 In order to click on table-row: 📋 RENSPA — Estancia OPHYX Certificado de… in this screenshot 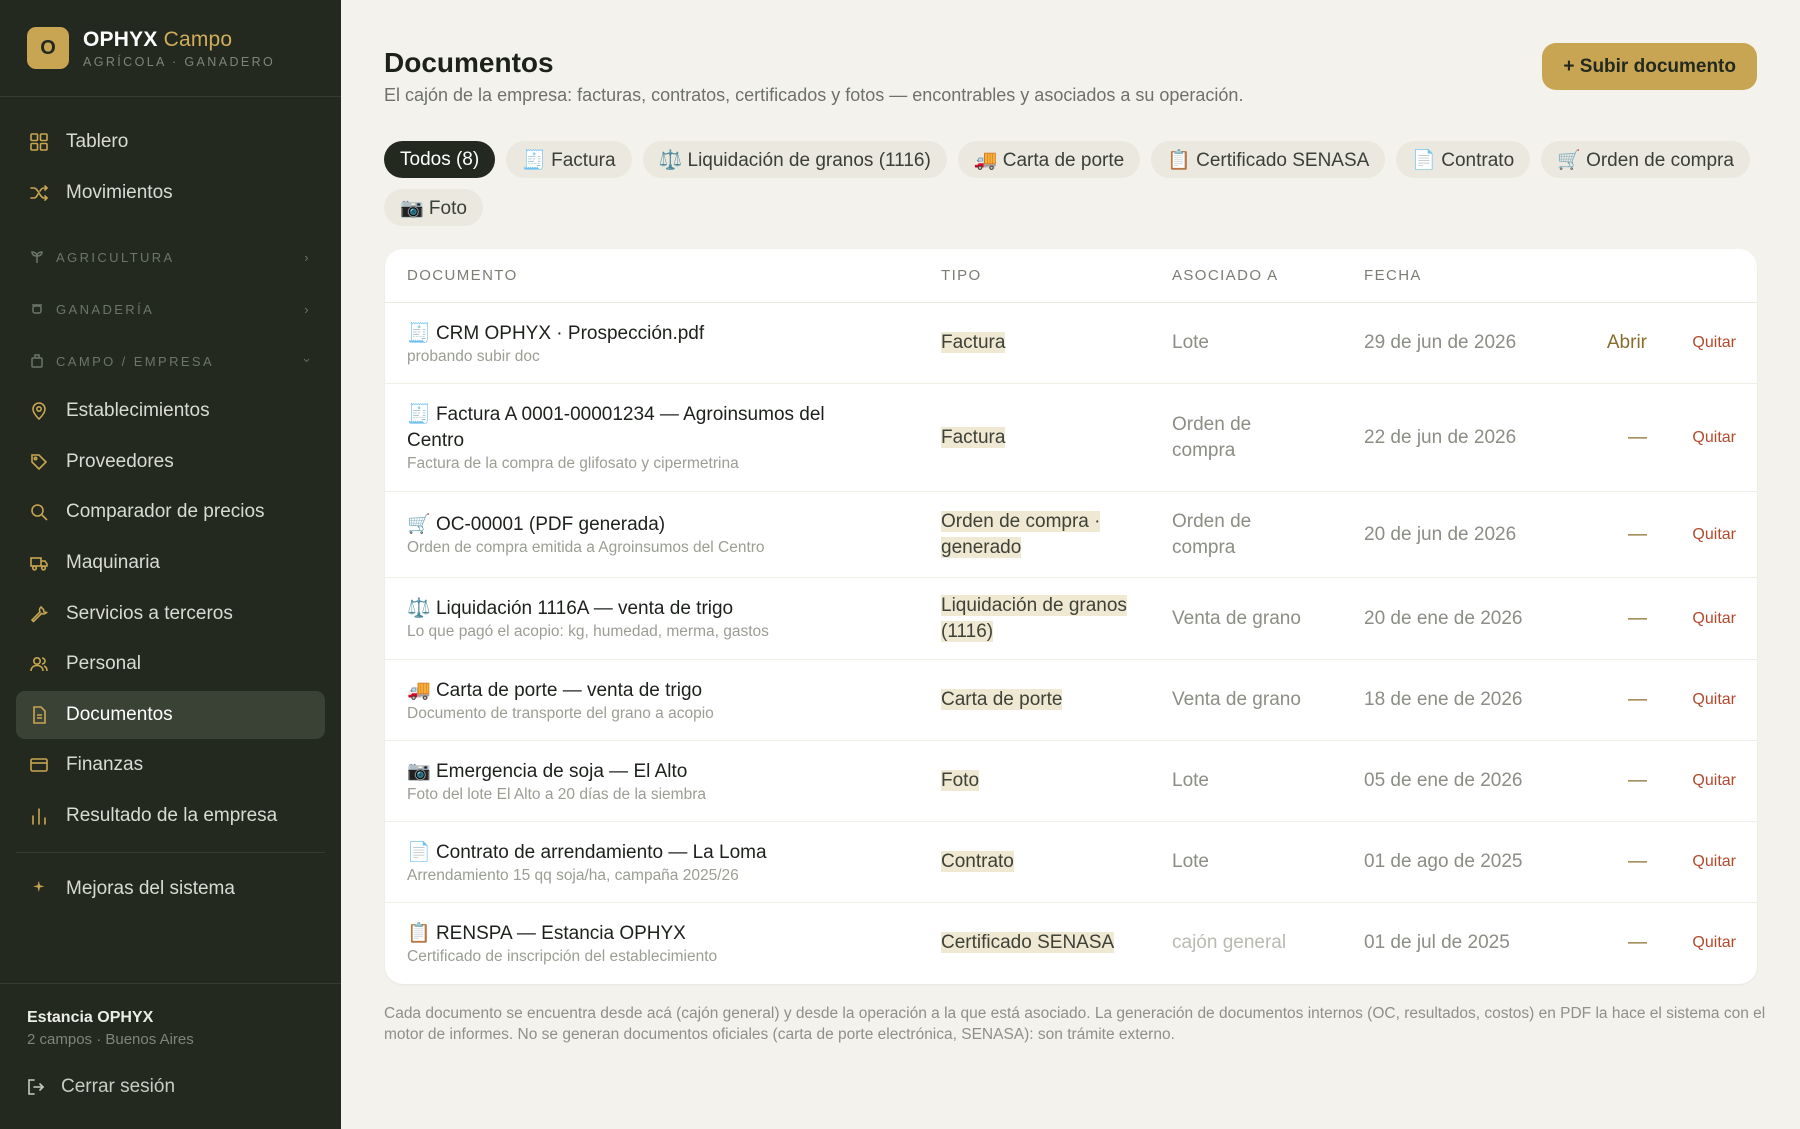, I will do `click(1071, 943)`.